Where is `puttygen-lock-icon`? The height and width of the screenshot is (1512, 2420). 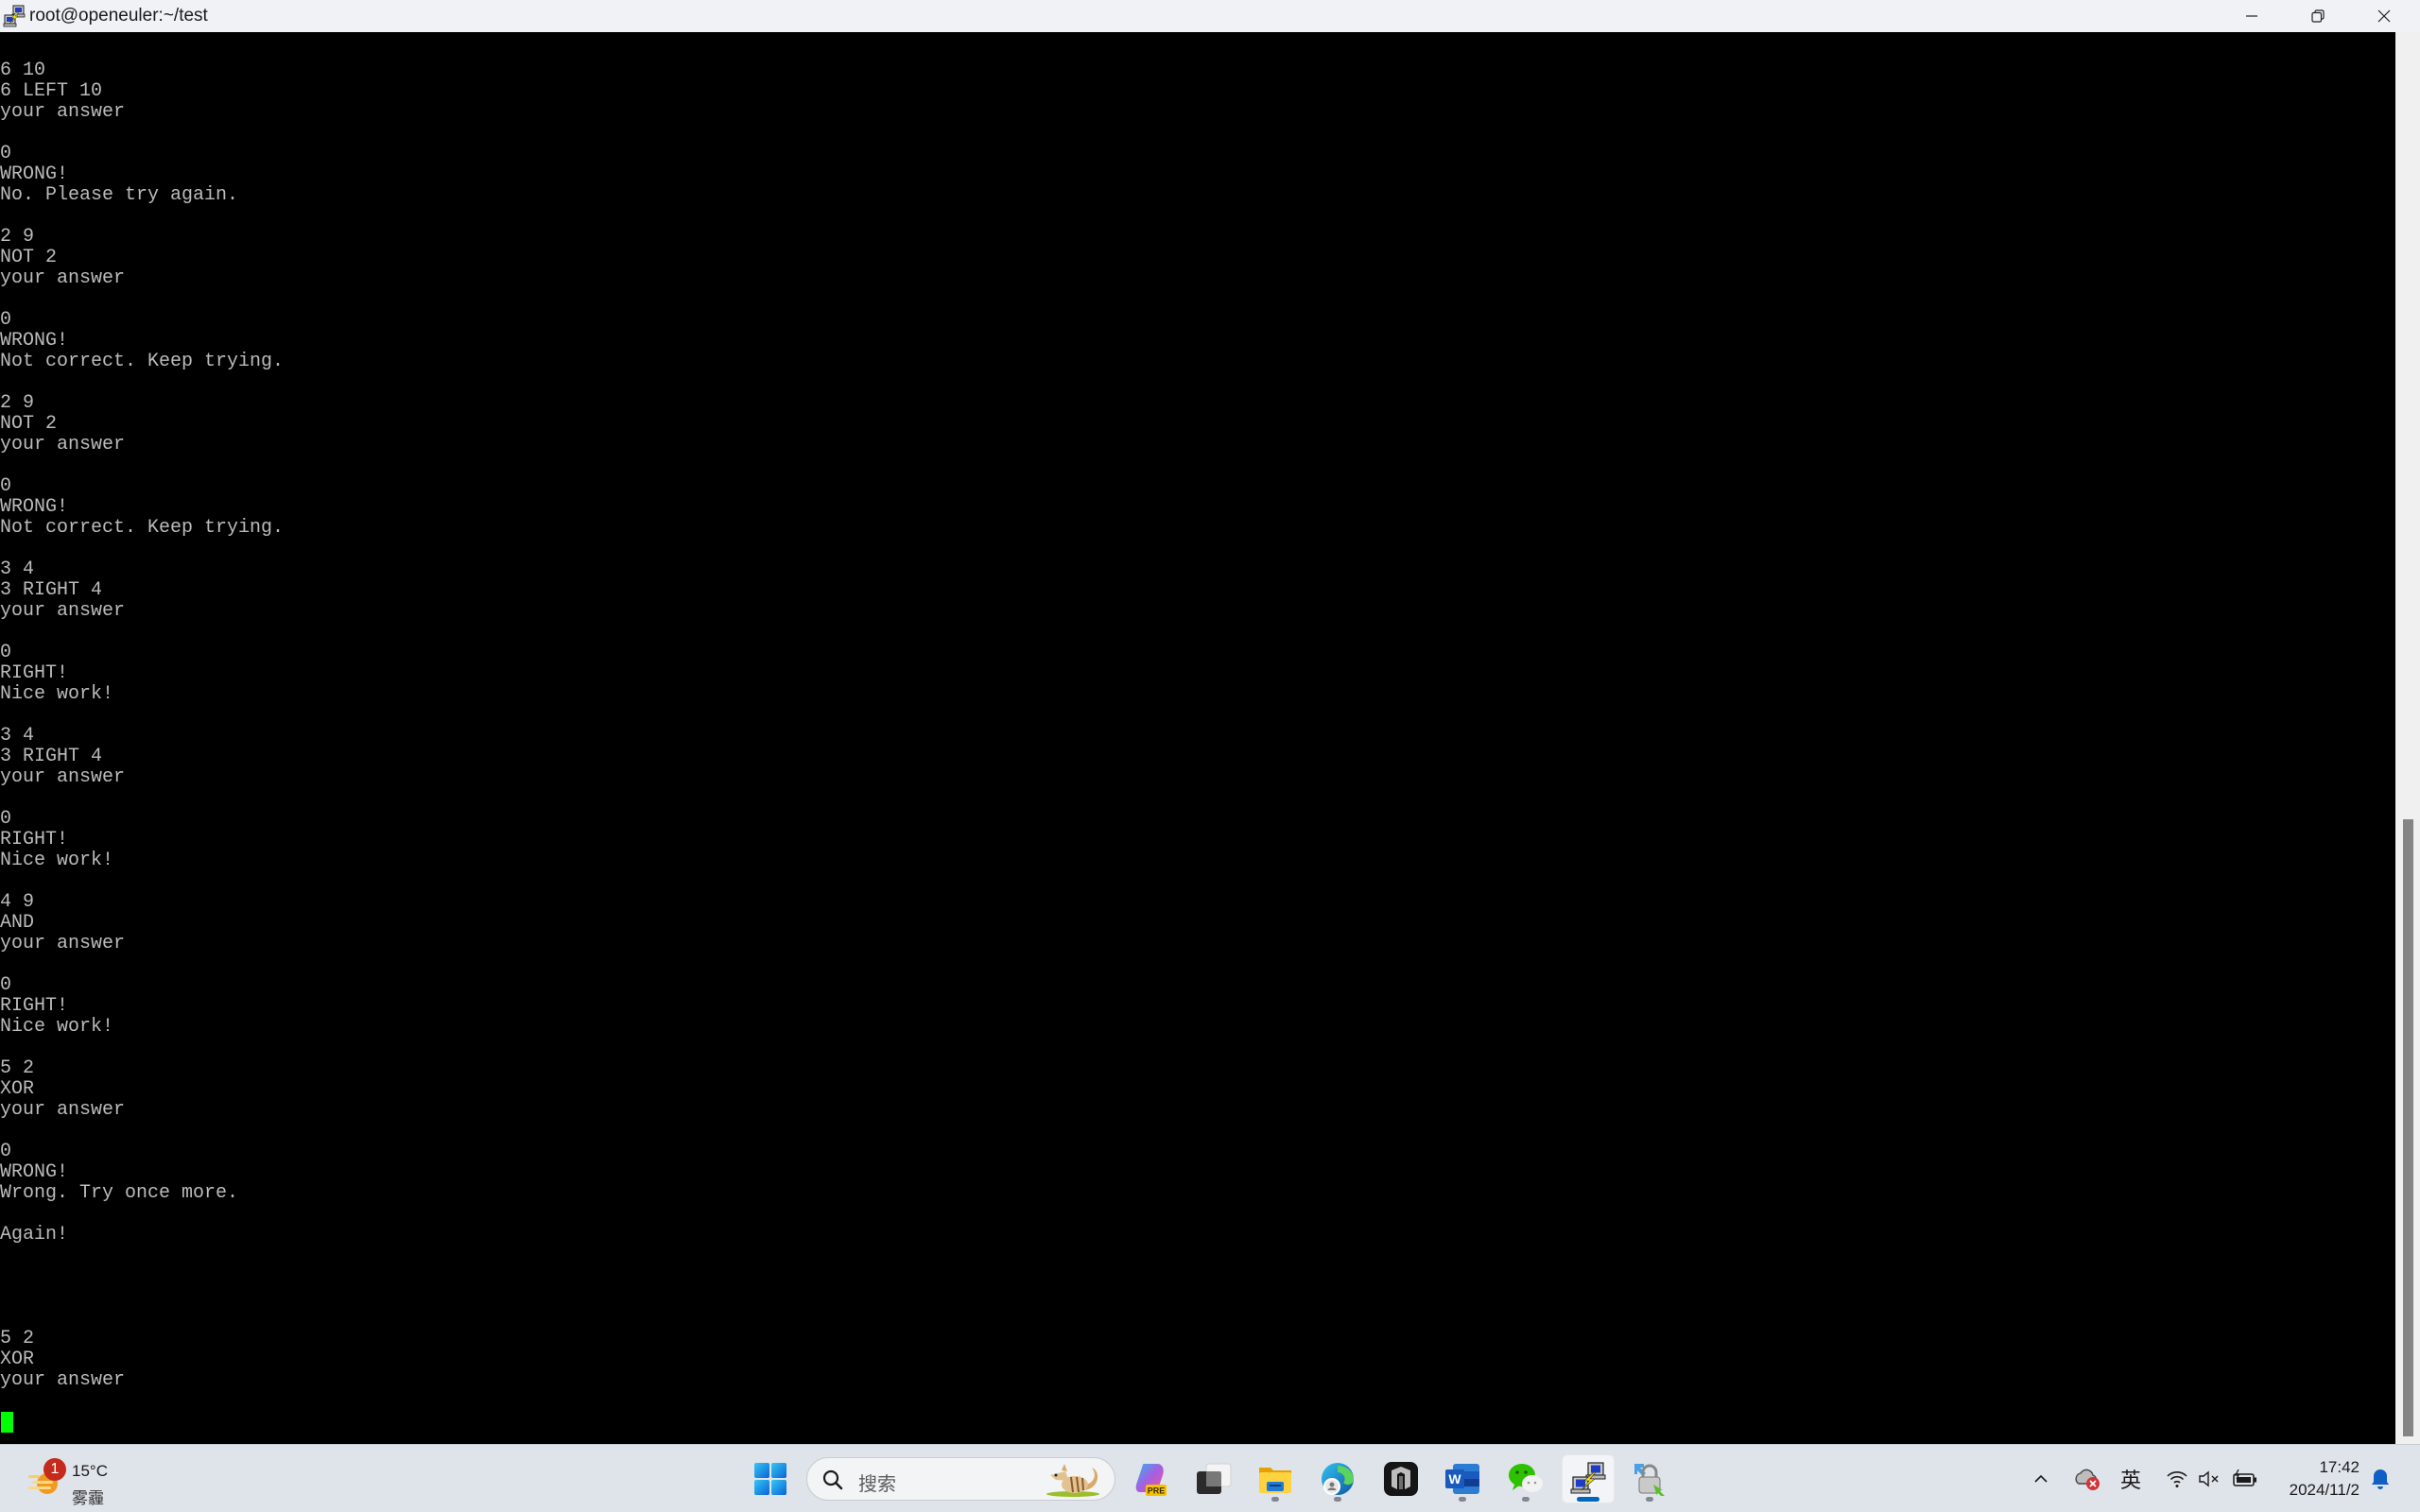 puttygen-lock-icon is located at coordinates (1649, 1480).